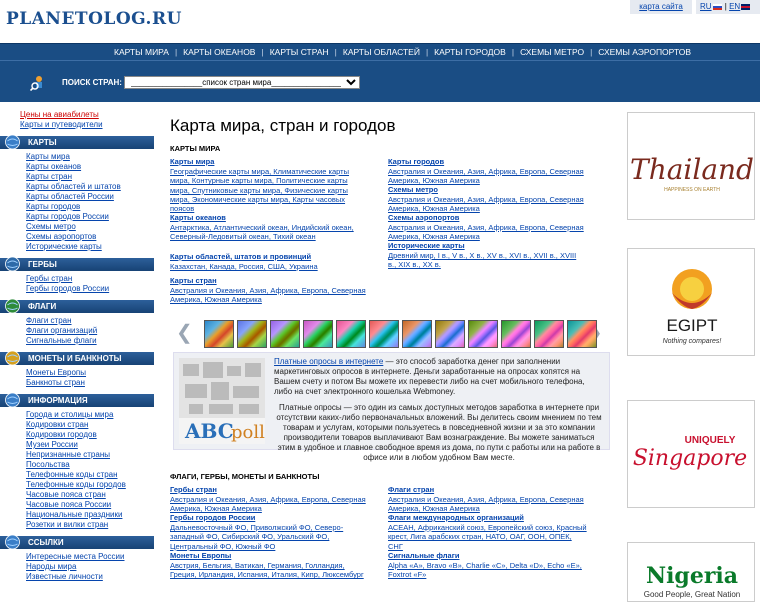  I want to click on sidebar-item: Часовые пояса стран, so click(93, 495).